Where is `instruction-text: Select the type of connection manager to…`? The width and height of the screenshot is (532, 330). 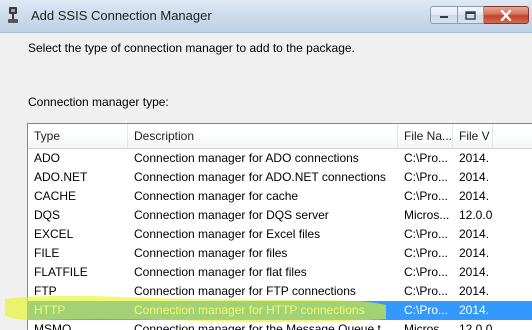 instruction-text: Select the type of connection manager to… is located at coordinates (191, 48).